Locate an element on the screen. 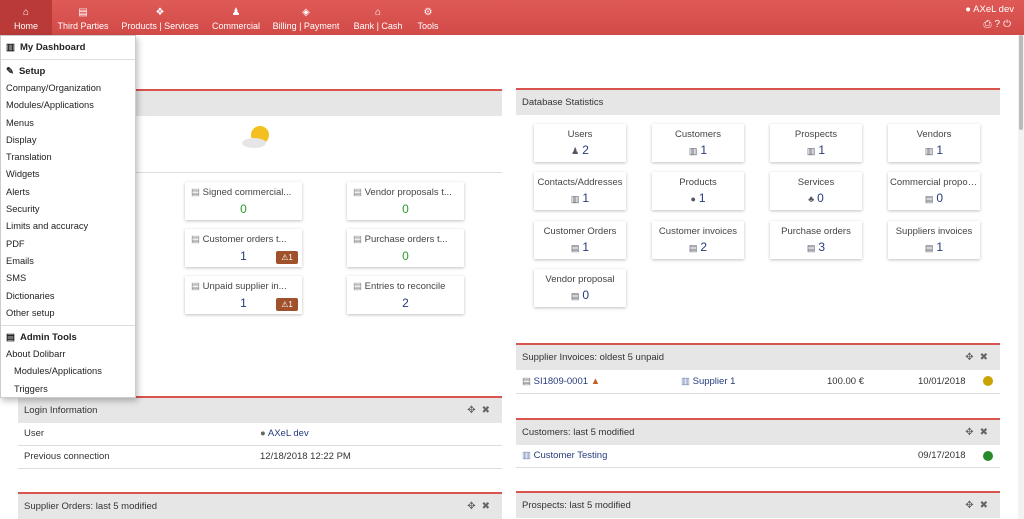 This screenshot has width=1024, height=519. stat-value: ▤ 0 is located at coordinates (934, 198).